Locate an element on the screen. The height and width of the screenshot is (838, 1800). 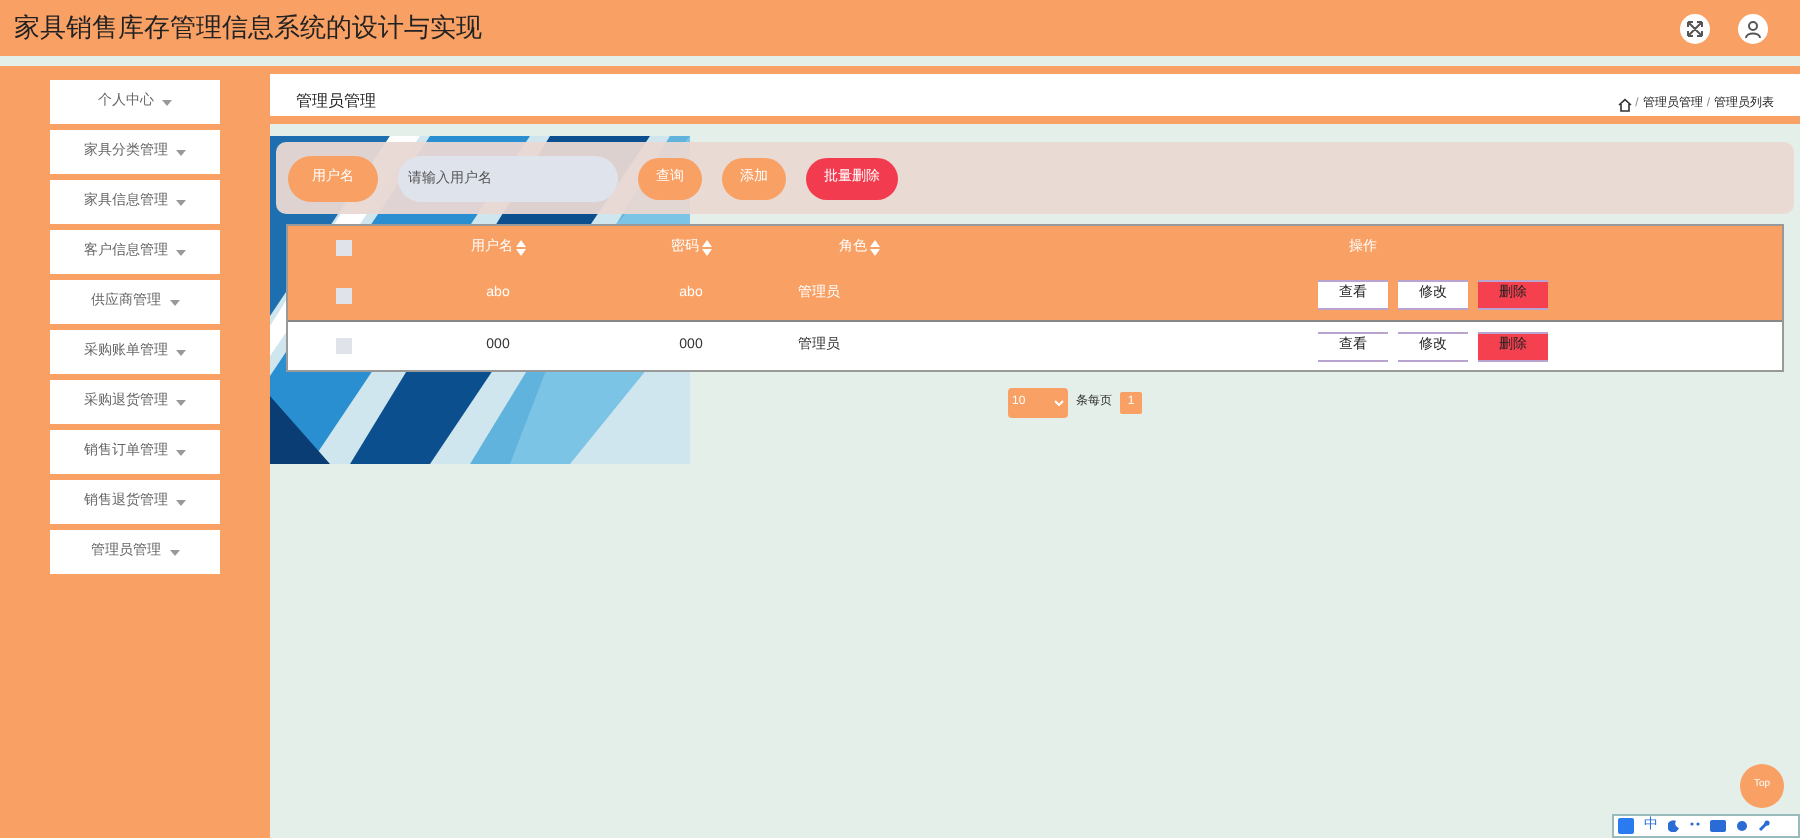
punctuation-icon is located at coordinates (1695, 826).